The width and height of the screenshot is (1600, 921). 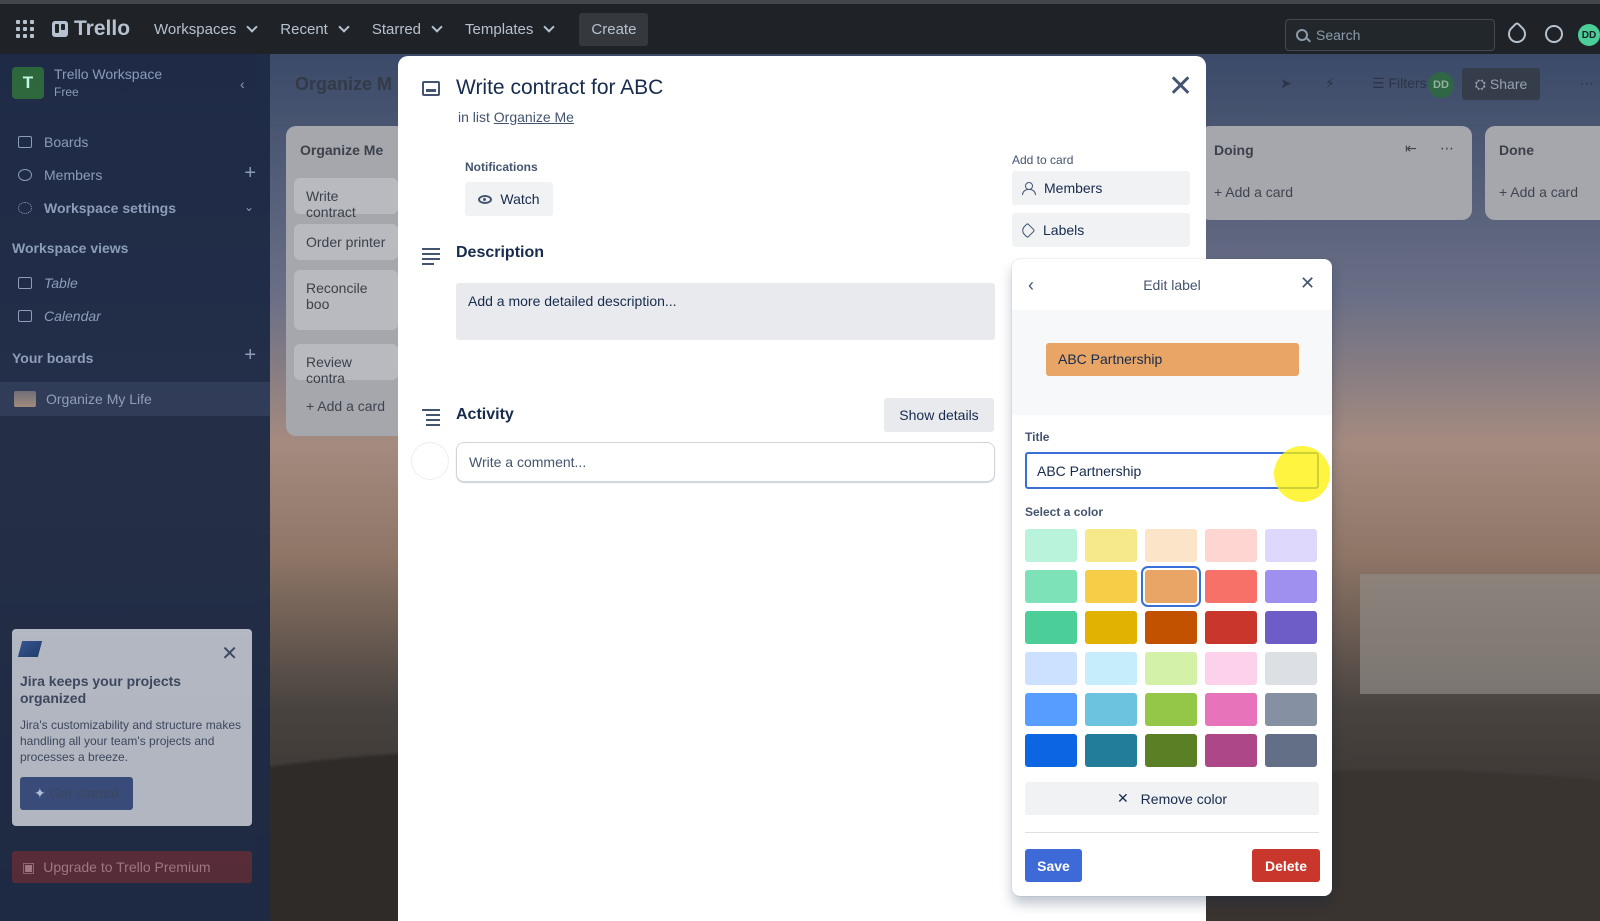 I want to click on show-details-button: Show details, so click(x=939, y=415).